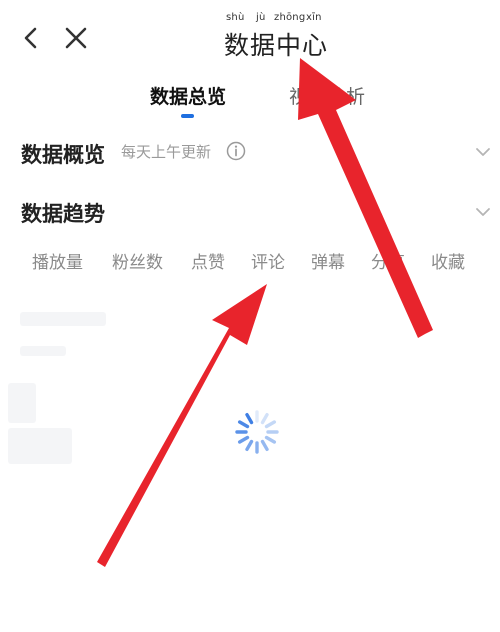  What do you see at coordinates (63, 214) in the screenshot?
I see `trend-section-title: 数据趋势` at bounding box center [63, 214].